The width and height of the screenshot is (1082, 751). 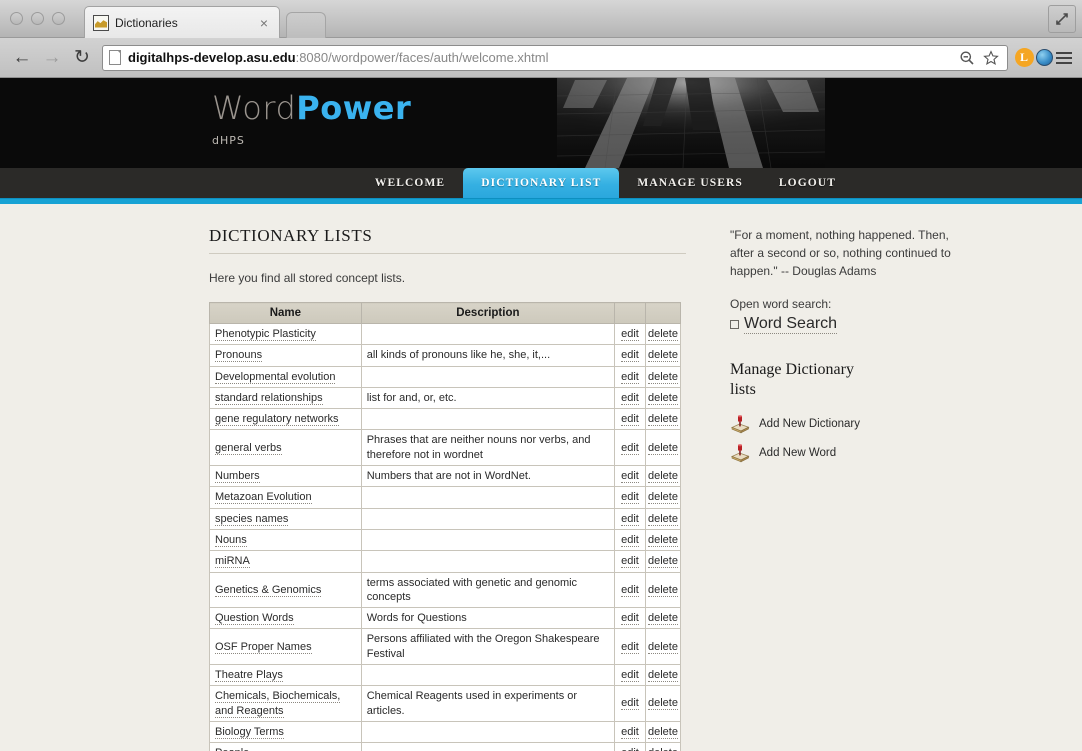 I want to click on nav-item-manage-users: MANAGE USERS, so click(x=690, y=183).